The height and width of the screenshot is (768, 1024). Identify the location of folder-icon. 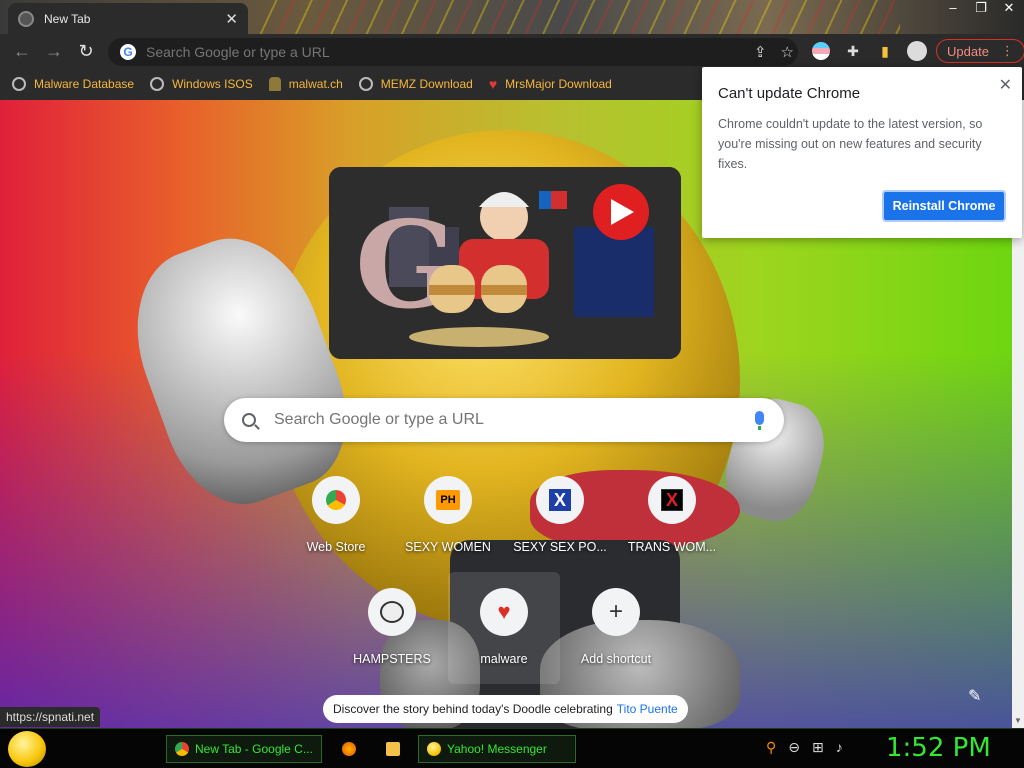
(393, 749).